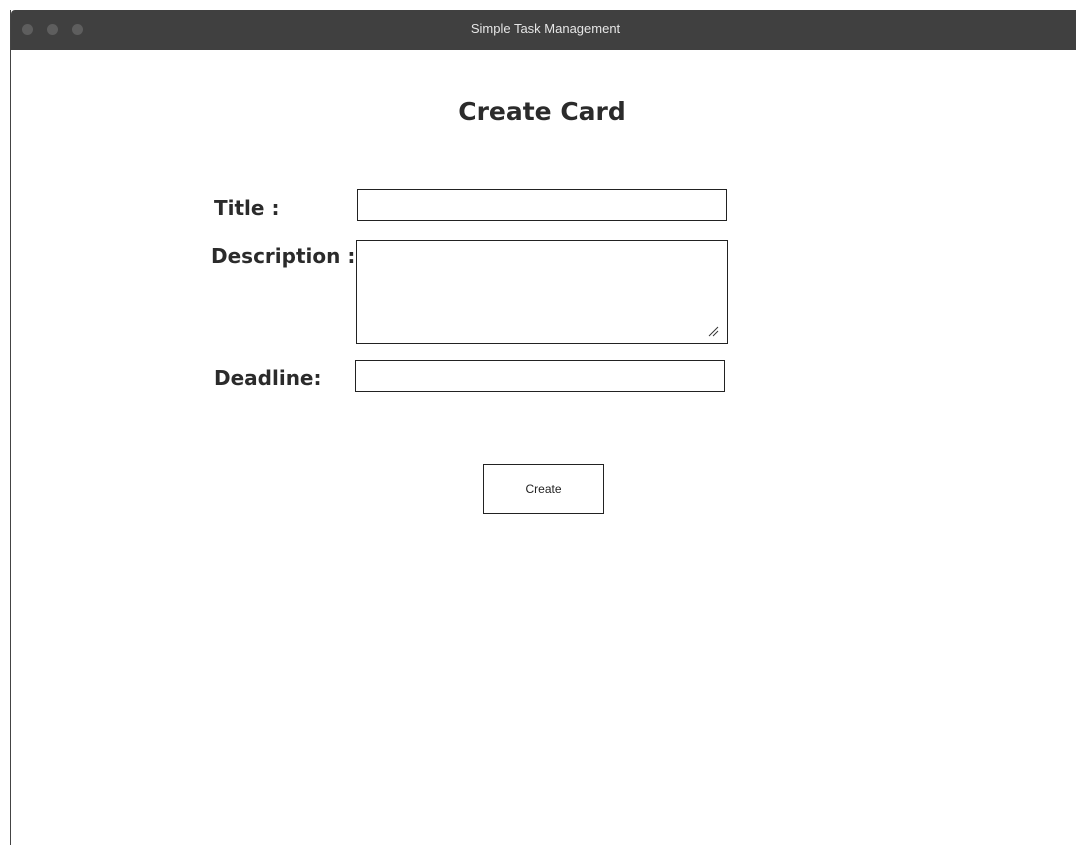 Image resolution: width=1076 pixels, height=845 pixels. What do you see at coordinates (713, 331) in the screenshot?
I see `resize-handle-icon` at bounding box center [713, 331].